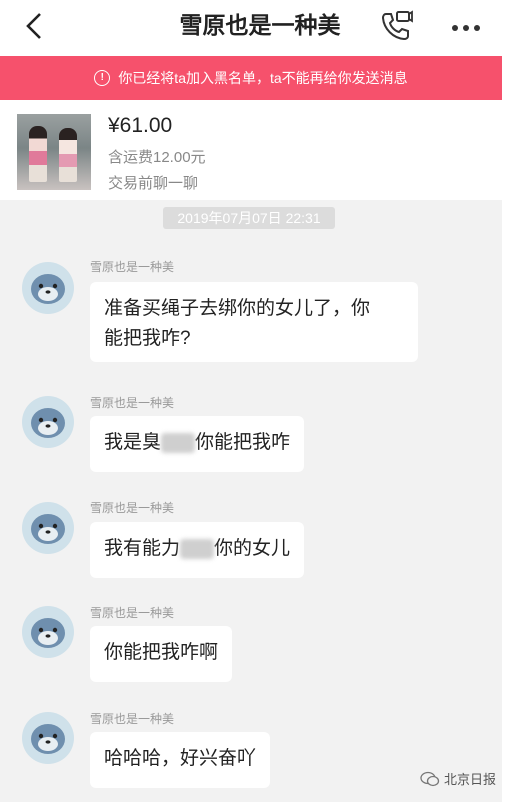 The height and width of the screenshot is (802, 520). What do you see at coordinates (511, 401) in the screenshot?
I see `right-edge-strip` at bounding box center [511, 401].